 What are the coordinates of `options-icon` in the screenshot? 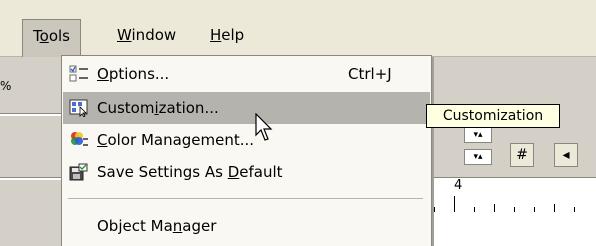 It's located at (78, 73).